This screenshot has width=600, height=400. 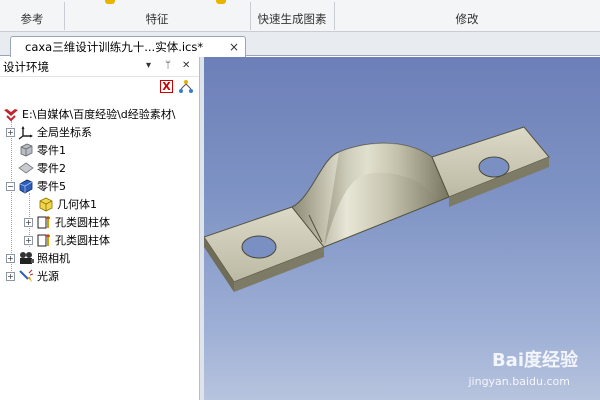 I want to click on panel-close-icon: ✕, so click(x=186, y=65).